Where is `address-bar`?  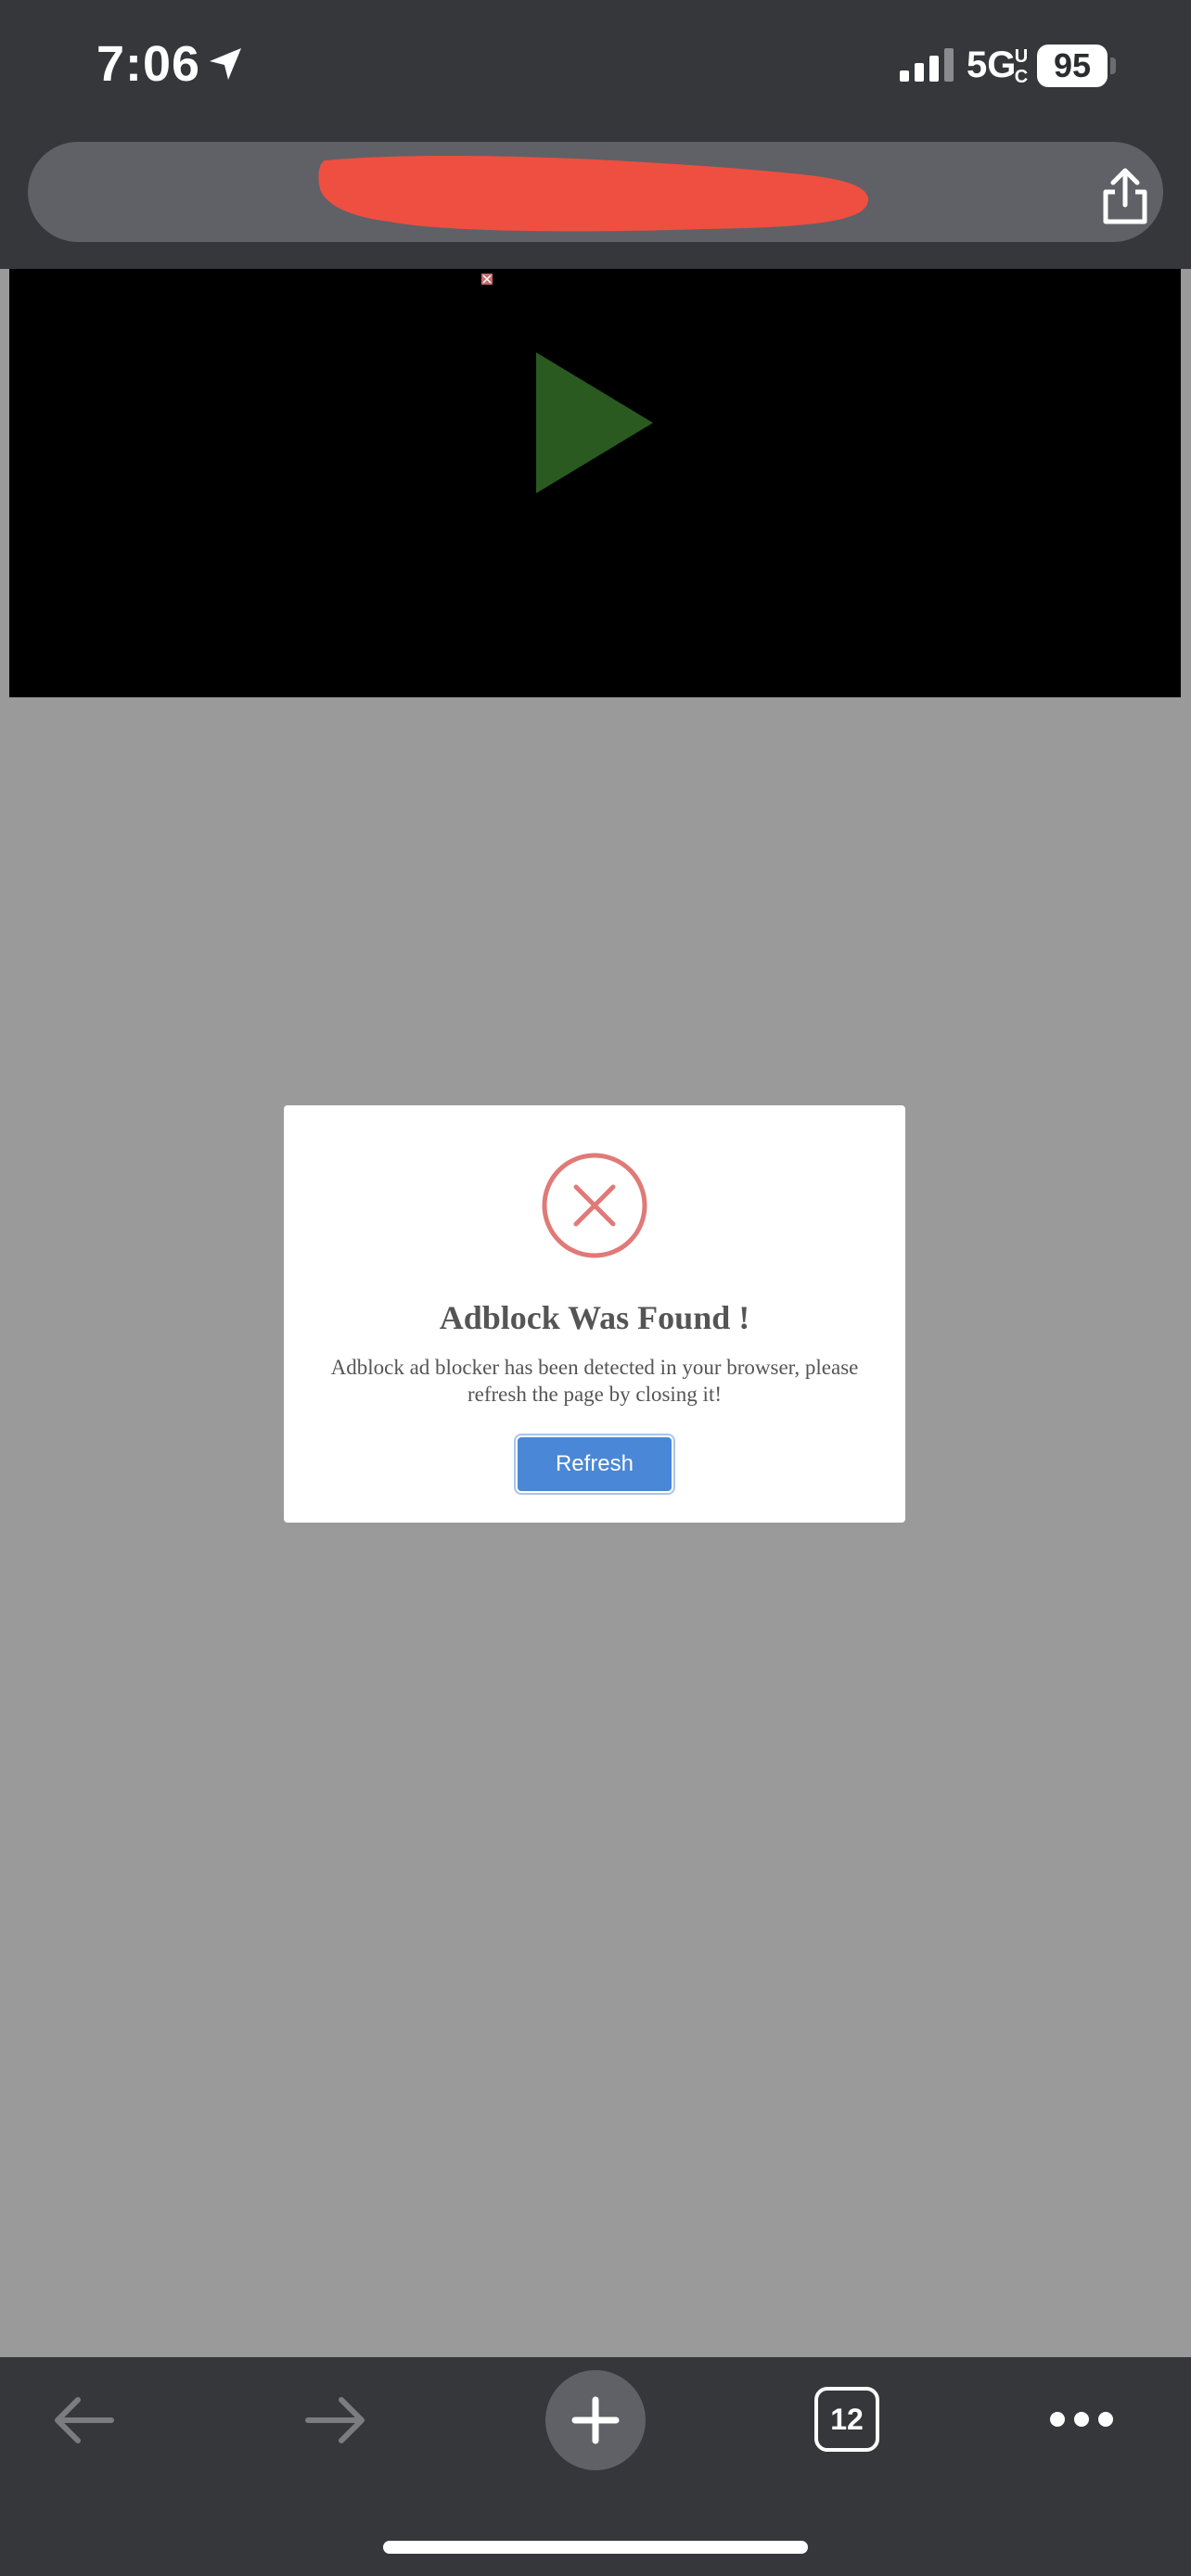
address-bar is located at coordinates (595, 192).